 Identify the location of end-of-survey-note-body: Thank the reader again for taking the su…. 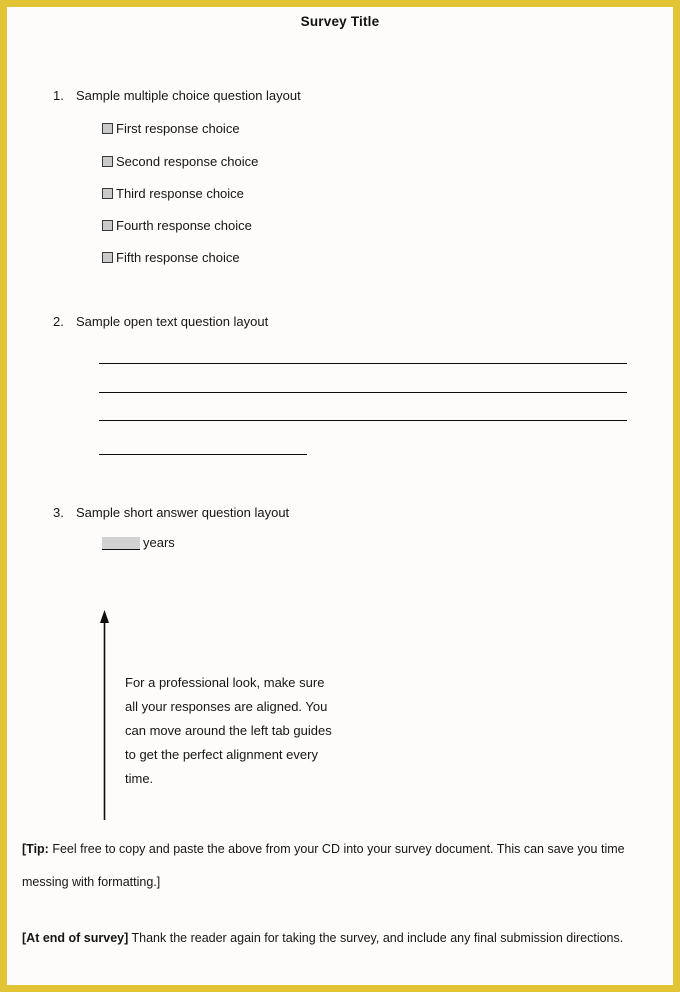
(376, 938).